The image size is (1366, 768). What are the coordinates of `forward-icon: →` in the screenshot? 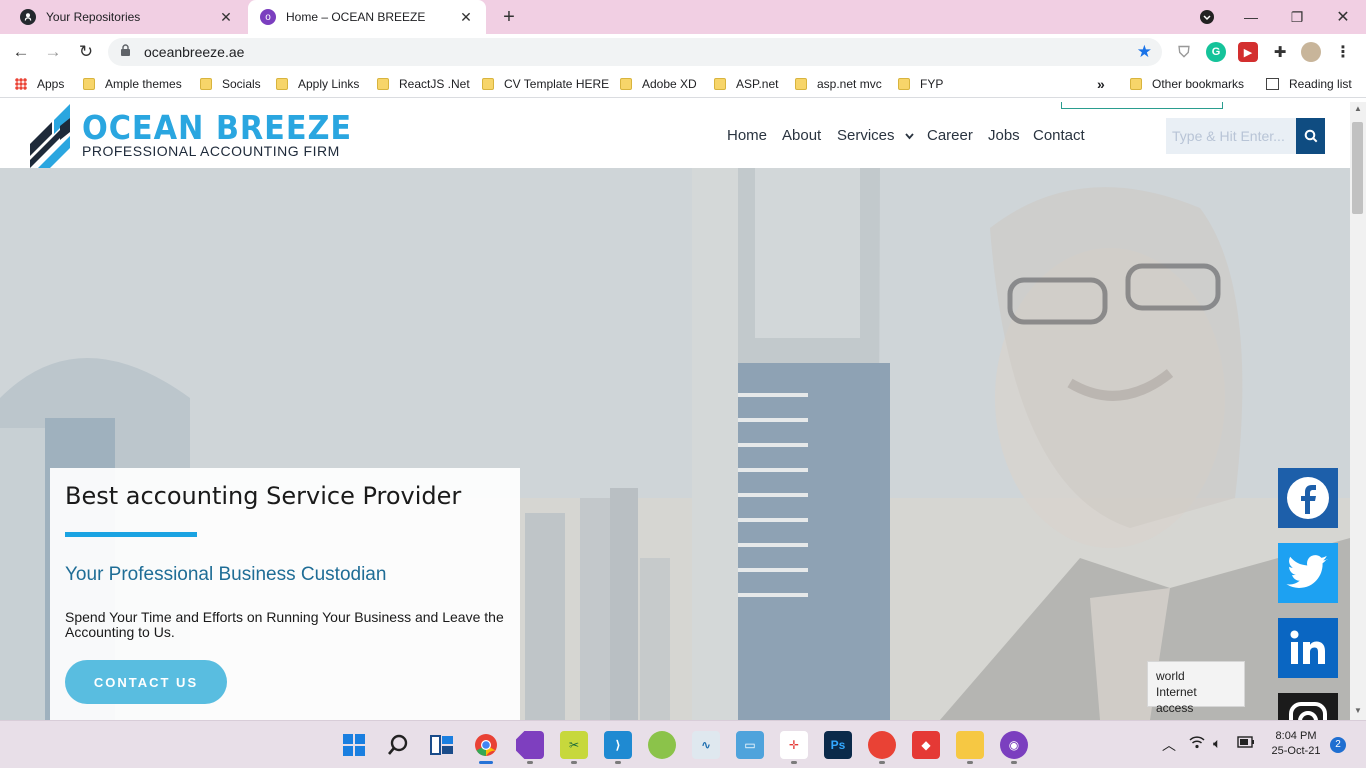 It's located at (53, 52).